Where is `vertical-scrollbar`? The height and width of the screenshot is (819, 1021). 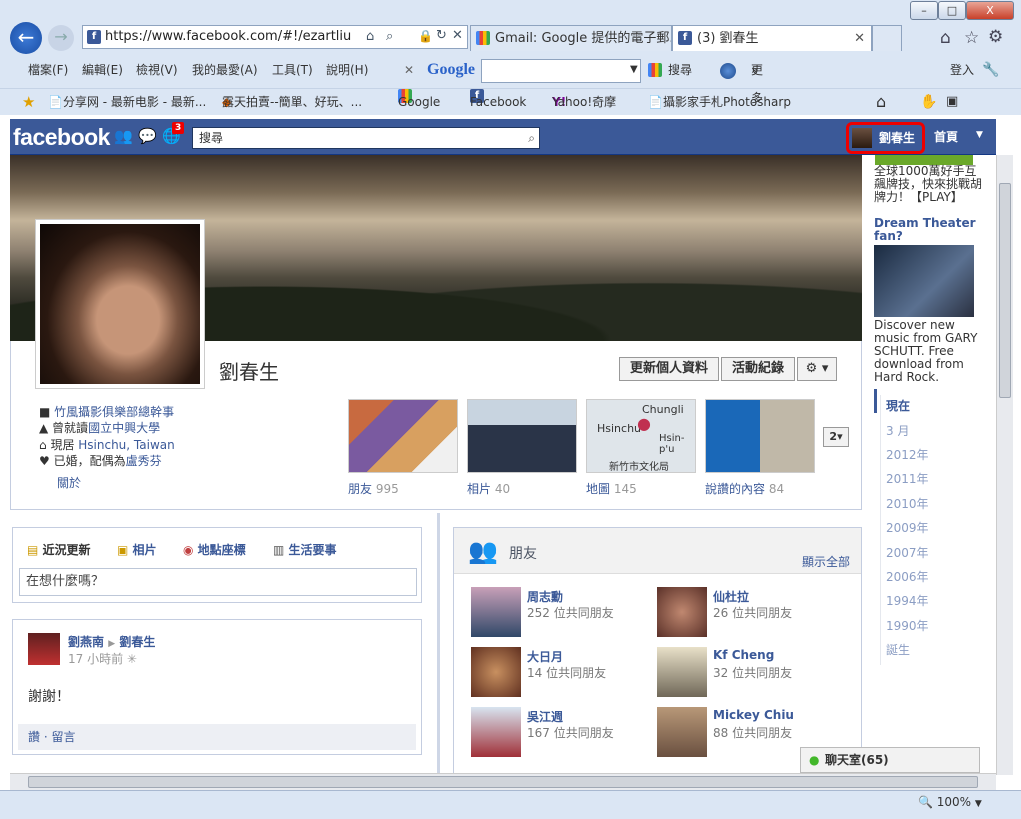 vertical-scrollbar is located at coordinates (1004, 465).